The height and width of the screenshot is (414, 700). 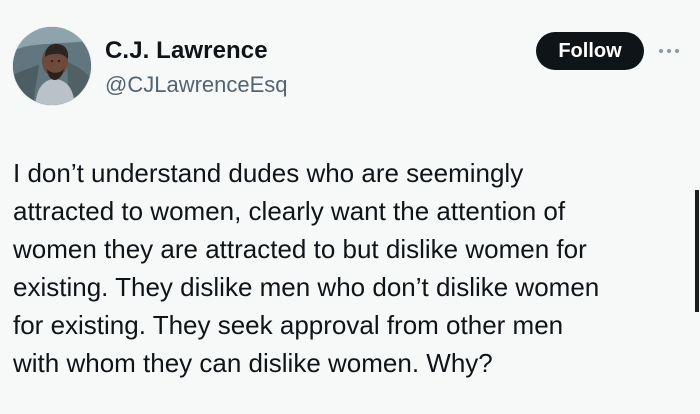 I want to click on more-dot-middle, so click(x=669, y=51).